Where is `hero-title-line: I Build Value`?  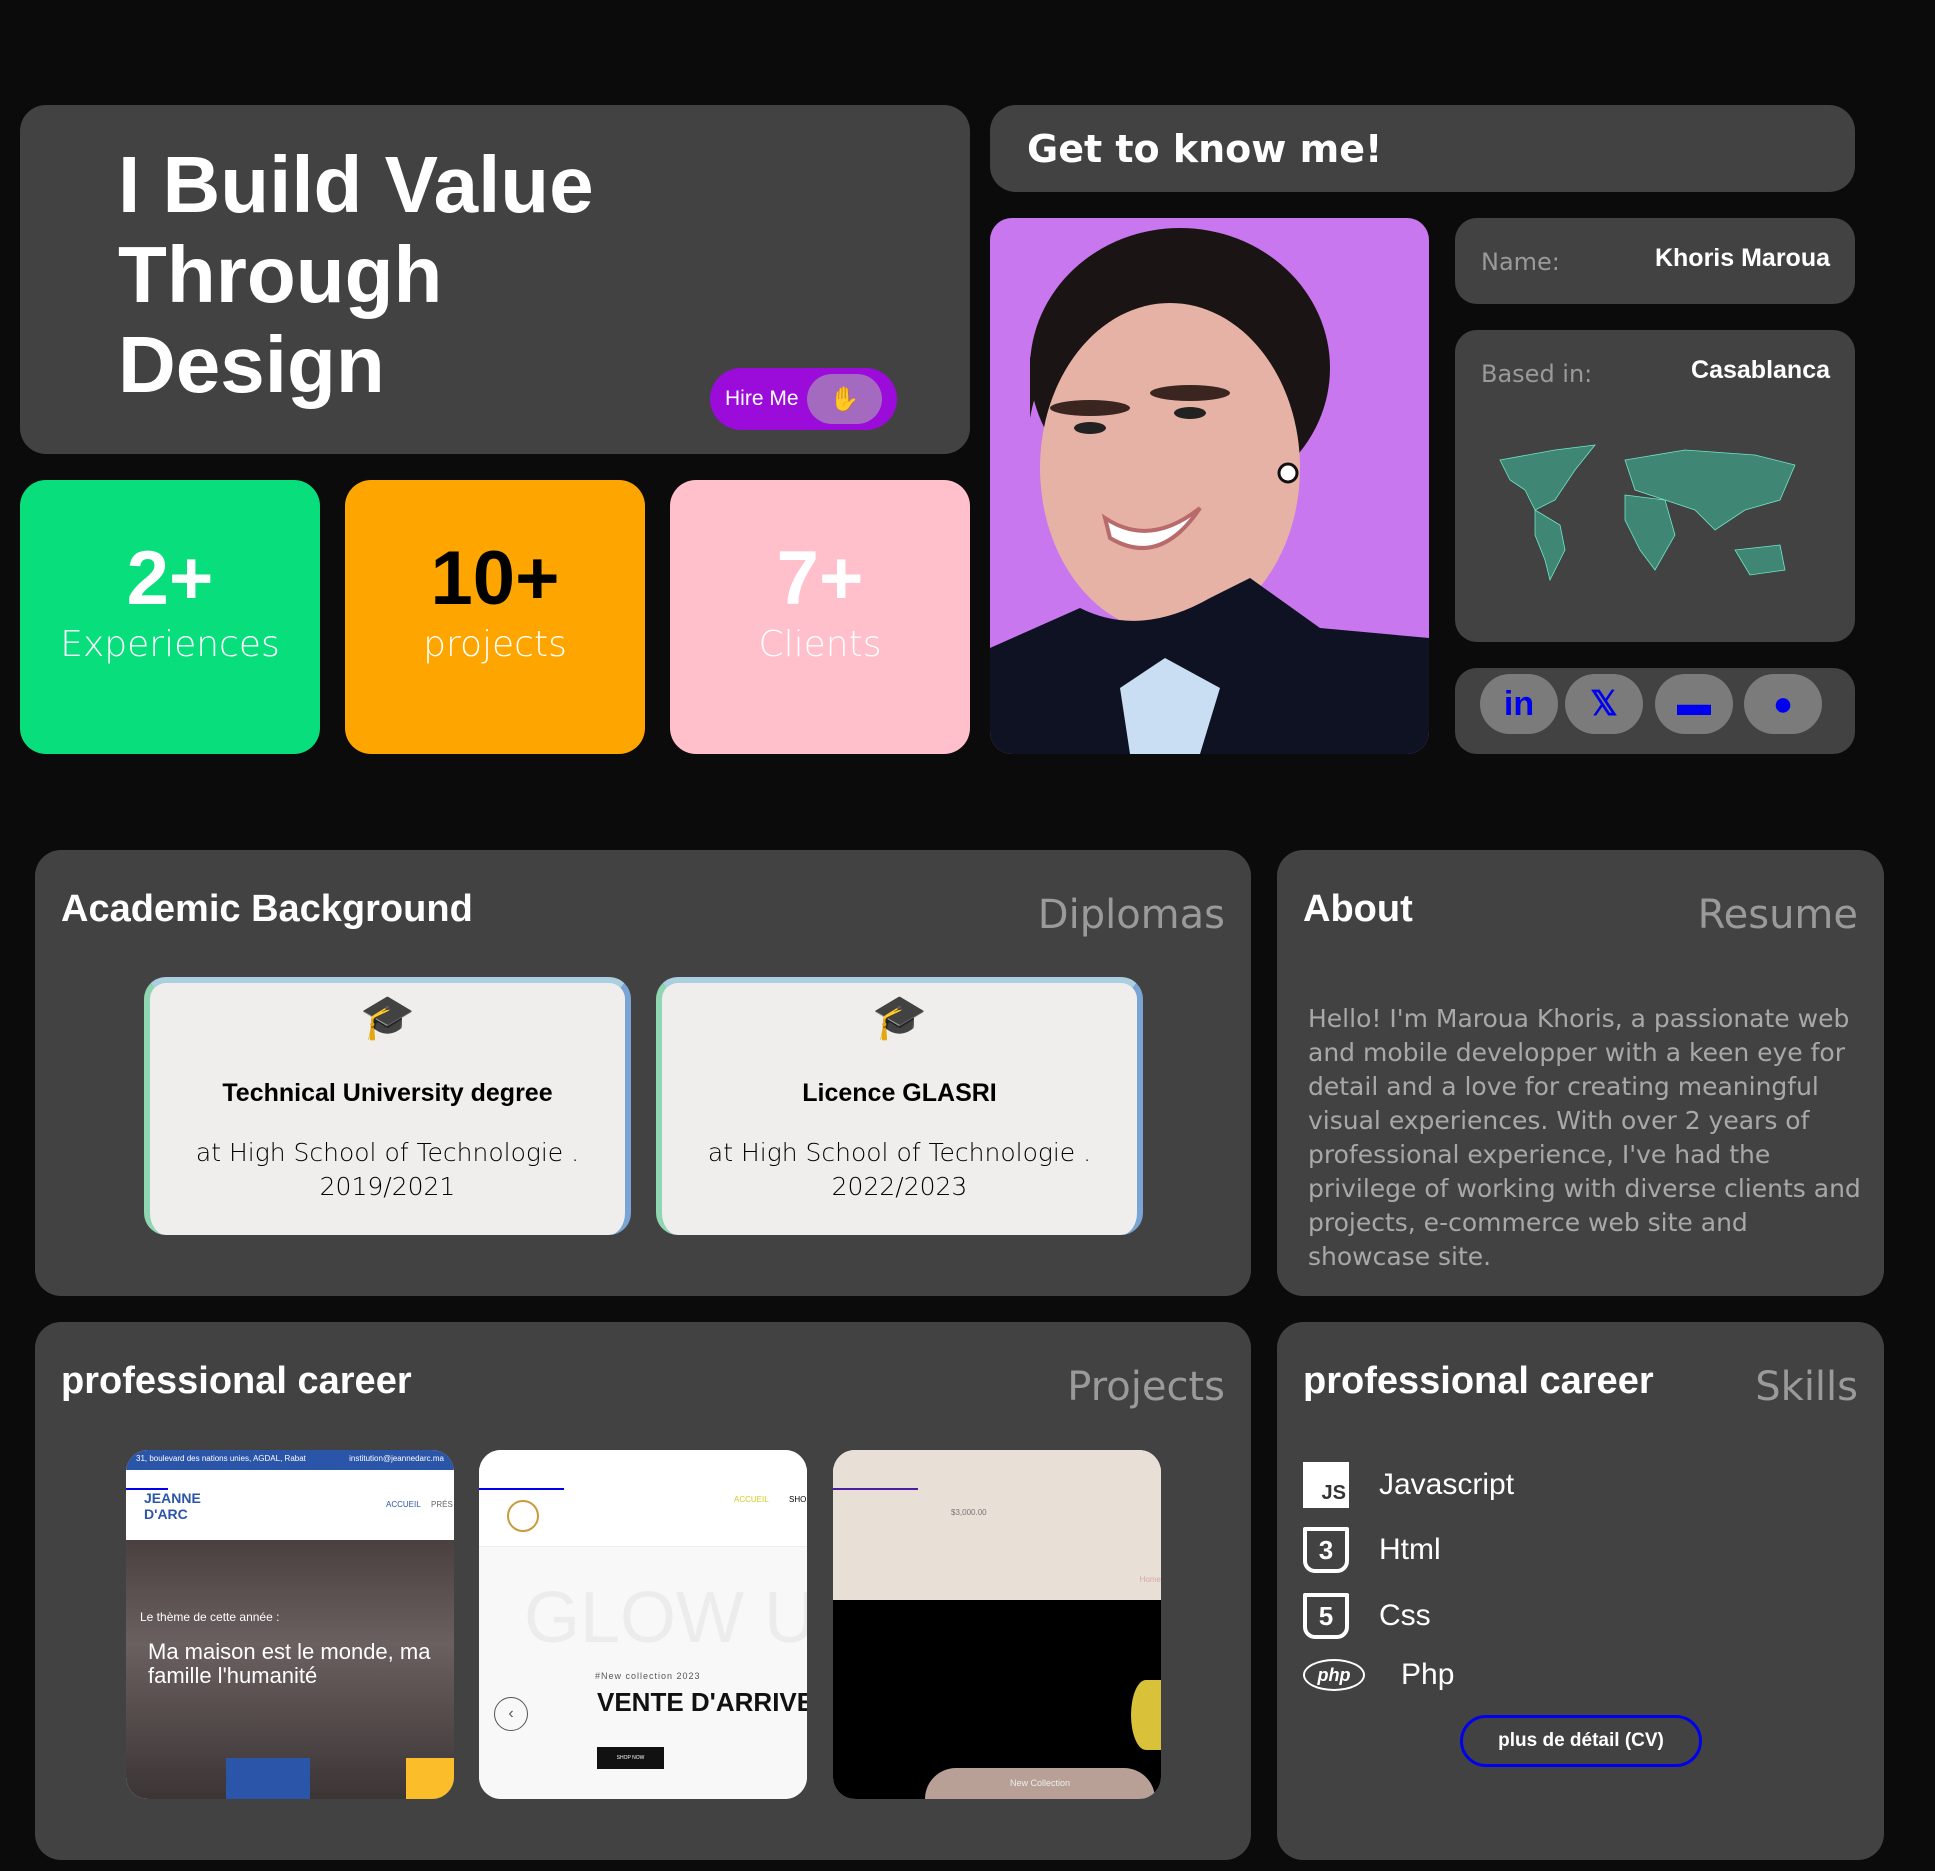 hero-title-line: I Build Value is located at coordinates (356, 184).